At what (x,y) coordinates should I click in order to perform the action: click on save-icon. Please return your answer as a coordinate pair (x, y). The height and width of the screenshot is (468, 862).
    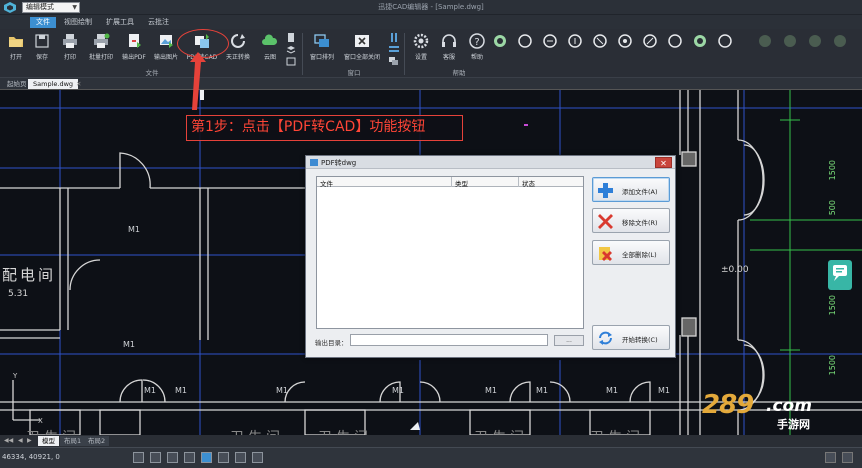
    Looking at the image, I should click on (42, 41).